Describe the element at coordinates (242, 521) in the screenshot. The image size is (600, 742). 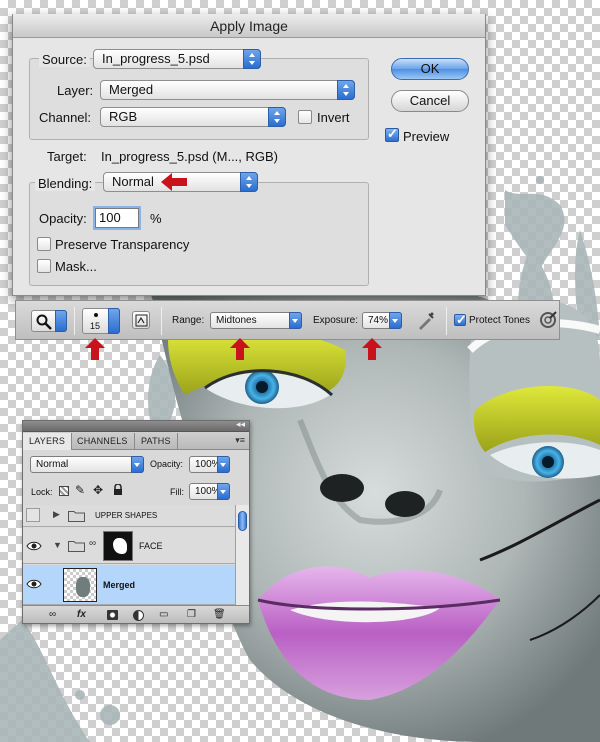
I see `scroll-thumb` at that location.